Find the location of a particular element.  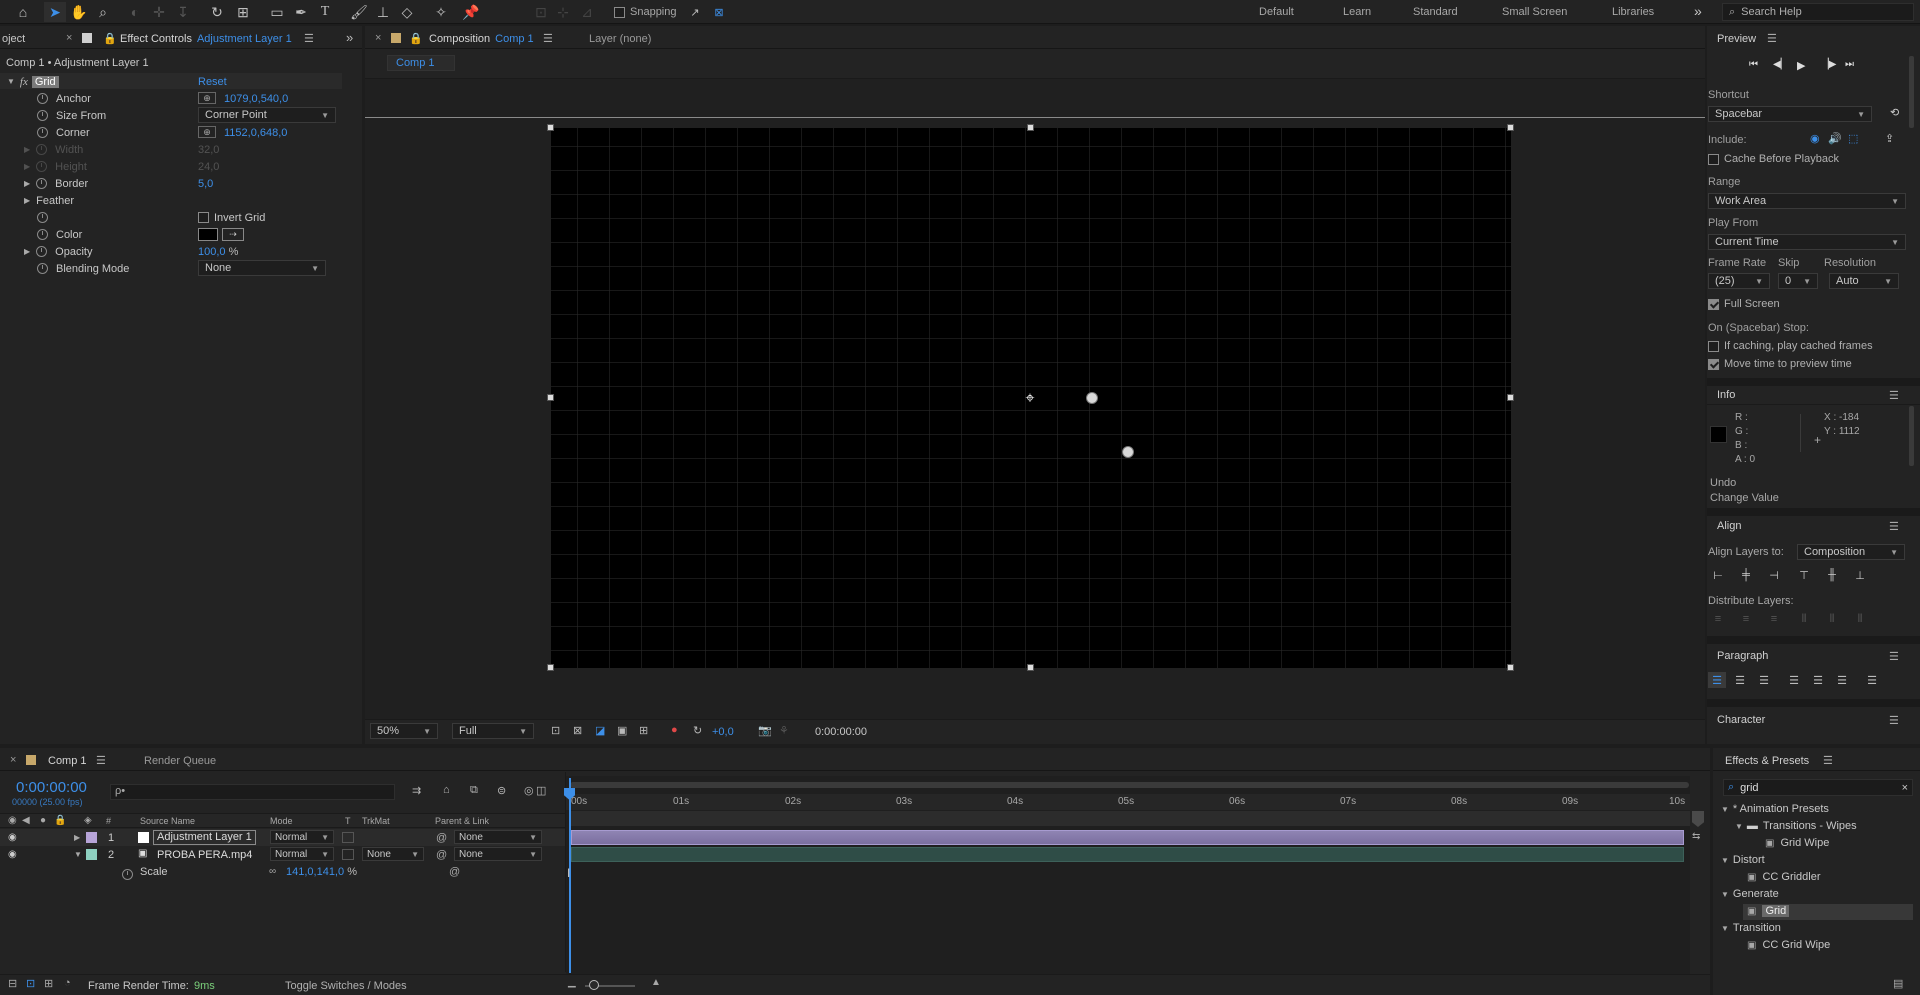

layer-mode-select: Normal ▼ is located at coordinates (302, 837).